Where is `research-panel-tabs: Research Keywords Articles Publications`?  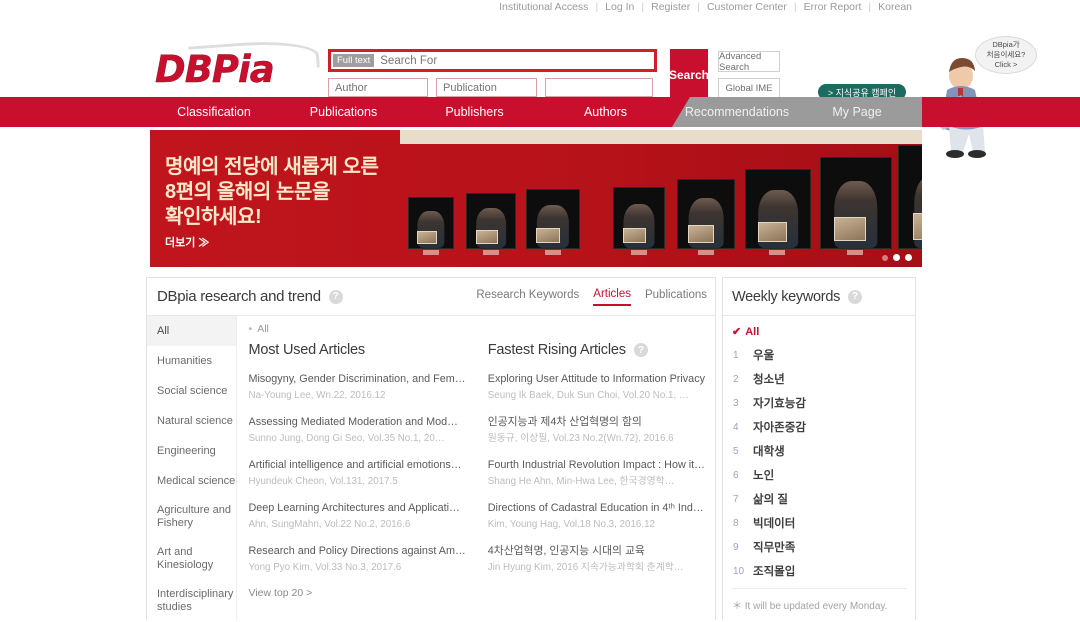 research-panel-tabs: Research Keywords Articles Publications is located at coordinates (591, 297).